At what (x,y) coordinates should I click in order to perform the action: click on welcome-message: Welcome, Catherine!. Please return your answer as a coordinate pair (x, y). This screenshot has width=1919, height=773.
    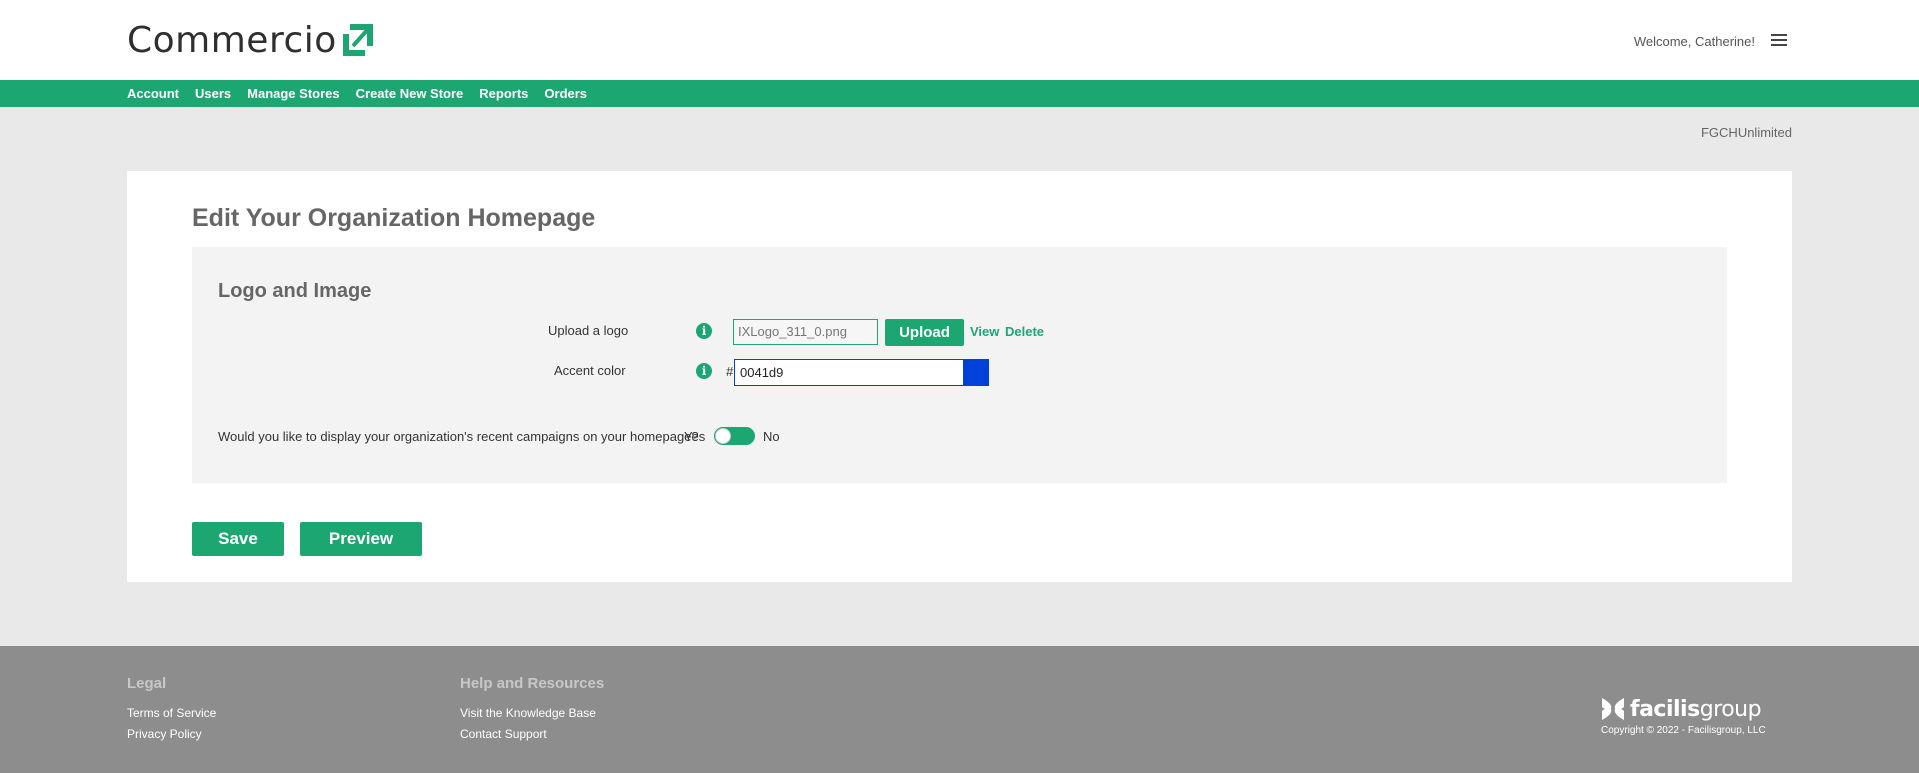
    Looking at the image, I should click on (1694, 41).